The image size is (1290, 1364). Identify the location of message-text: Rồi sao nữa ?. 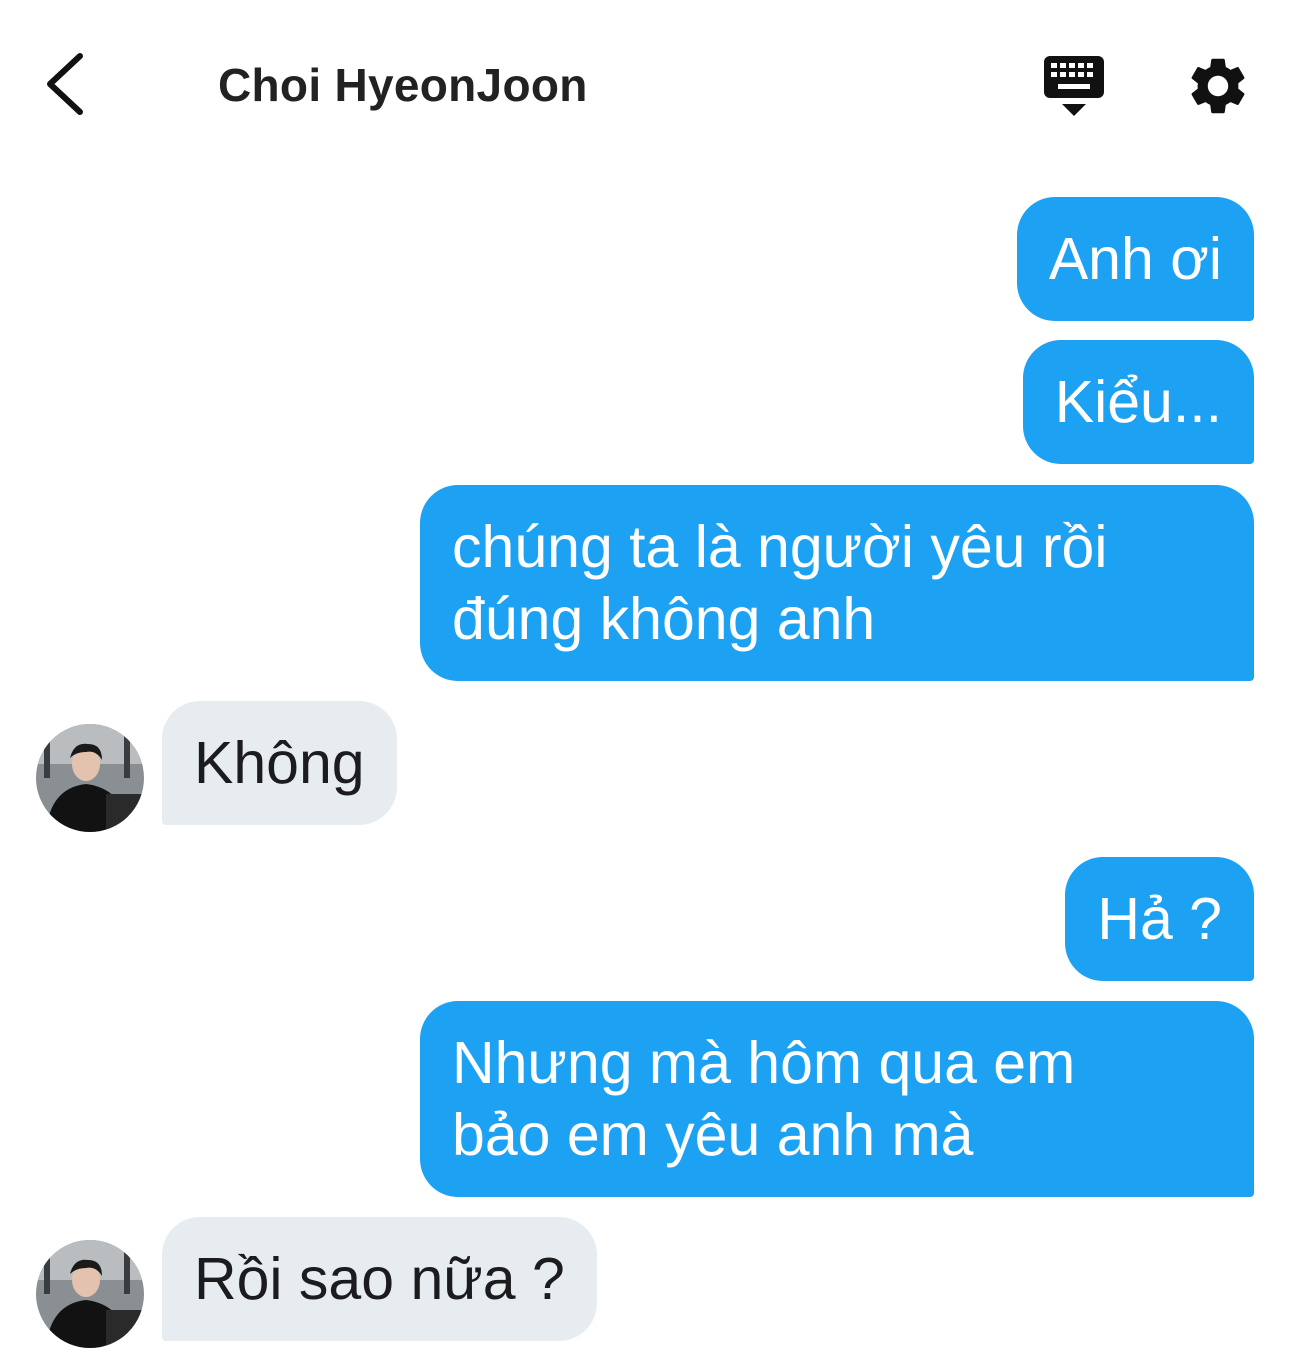
(379, 1279).